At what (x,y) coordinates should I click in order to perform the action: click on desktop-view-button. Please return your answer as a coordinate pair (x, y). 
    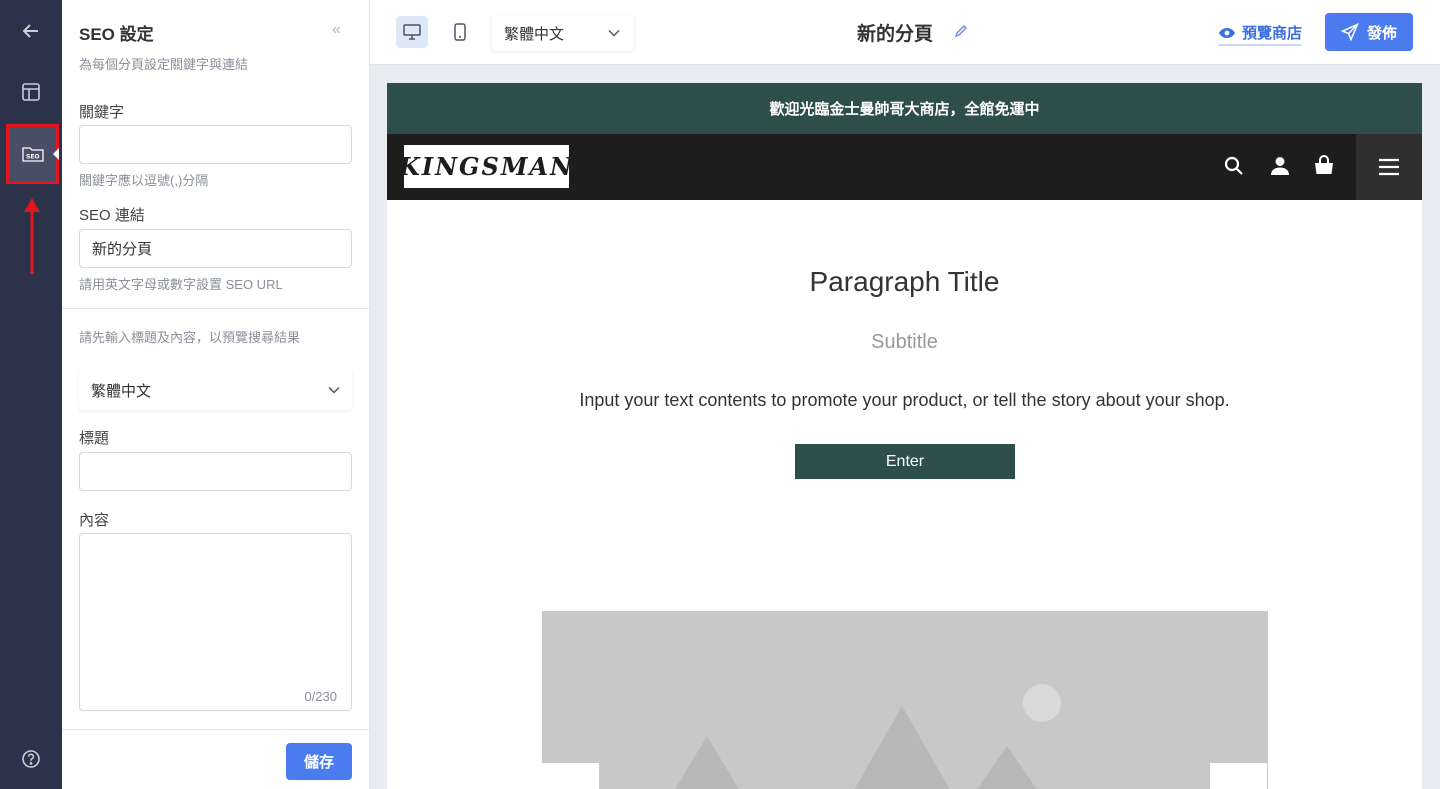
    Looking at the image, I should click on (412, 32).